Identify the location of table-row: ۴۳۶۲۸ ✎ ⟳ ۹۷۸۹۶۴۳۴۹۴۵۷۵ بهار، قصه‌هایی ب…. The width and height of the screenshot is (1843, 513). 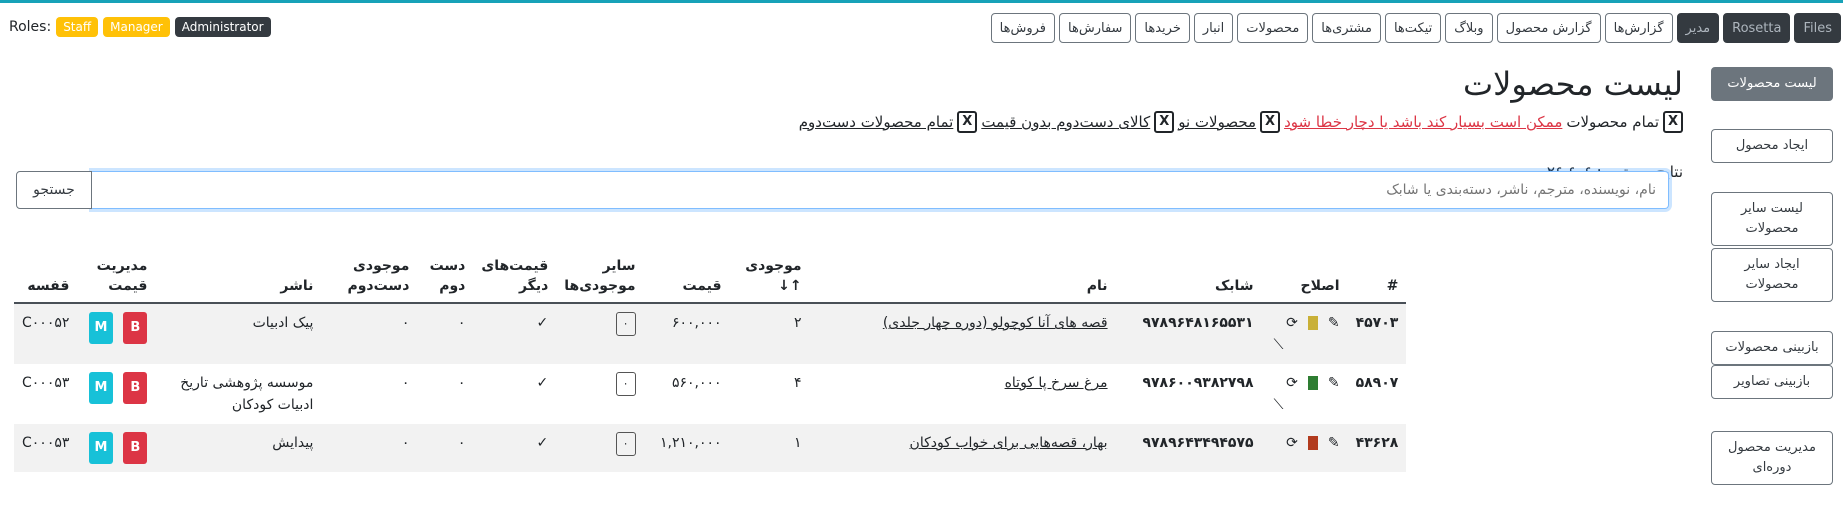
(710, 448).